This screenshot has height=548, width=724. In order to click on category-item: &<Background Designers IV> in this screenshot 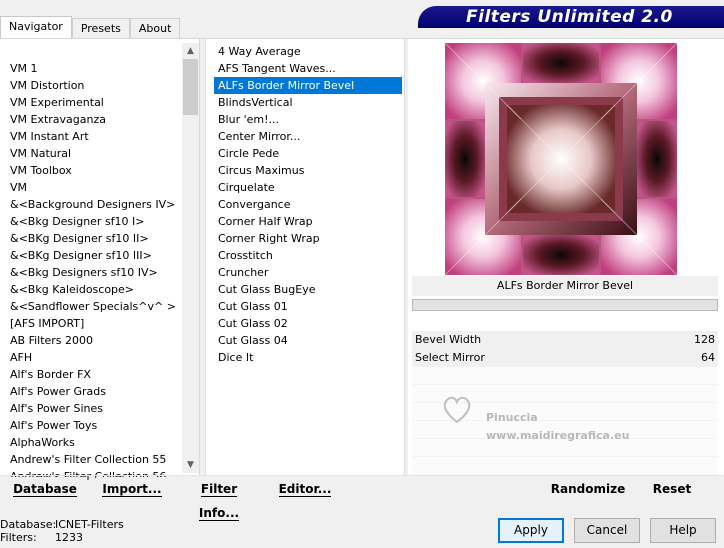, I will do `click(93, 204)`.